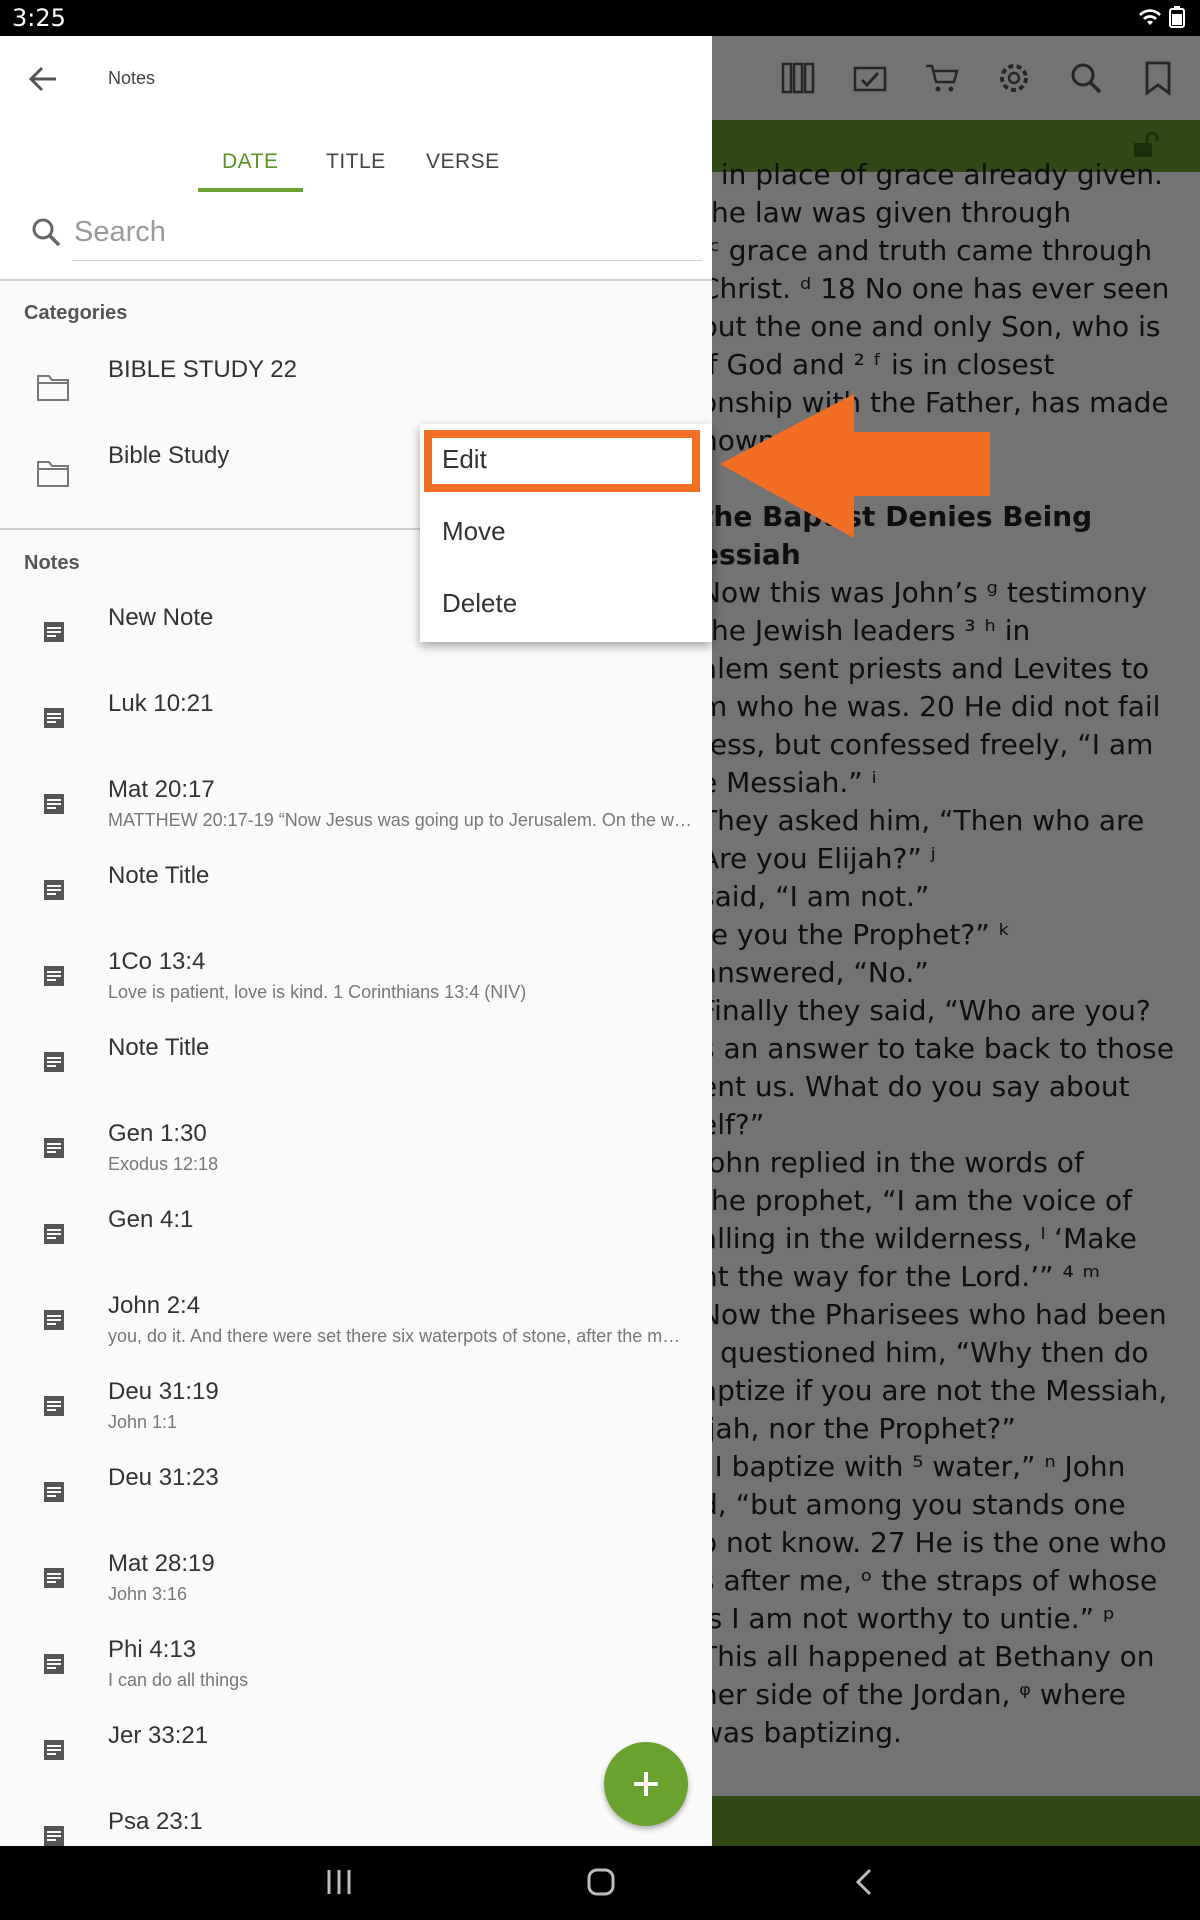 The height and width of the screenshot is (1920, 1200). What do you see at coordinates (356, 114) in the screenshot?
I see `drawer-header: Notes DATE TITLE VERSE` at bounding box center [356, 114].